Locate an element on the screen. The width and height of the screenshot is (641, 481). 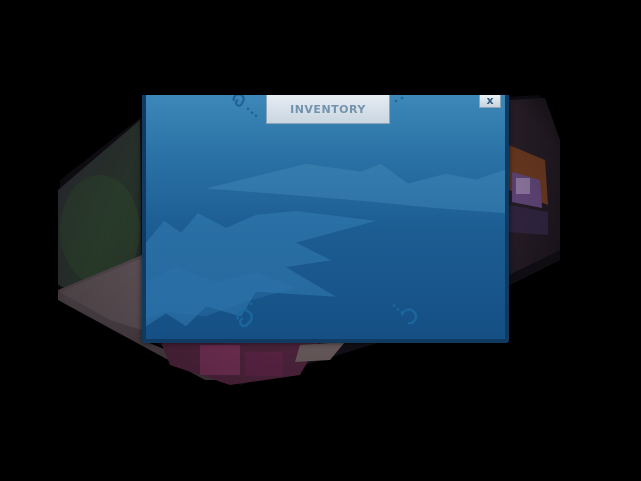
swirl-ornament-top-left is located at coordinates (245, 106).